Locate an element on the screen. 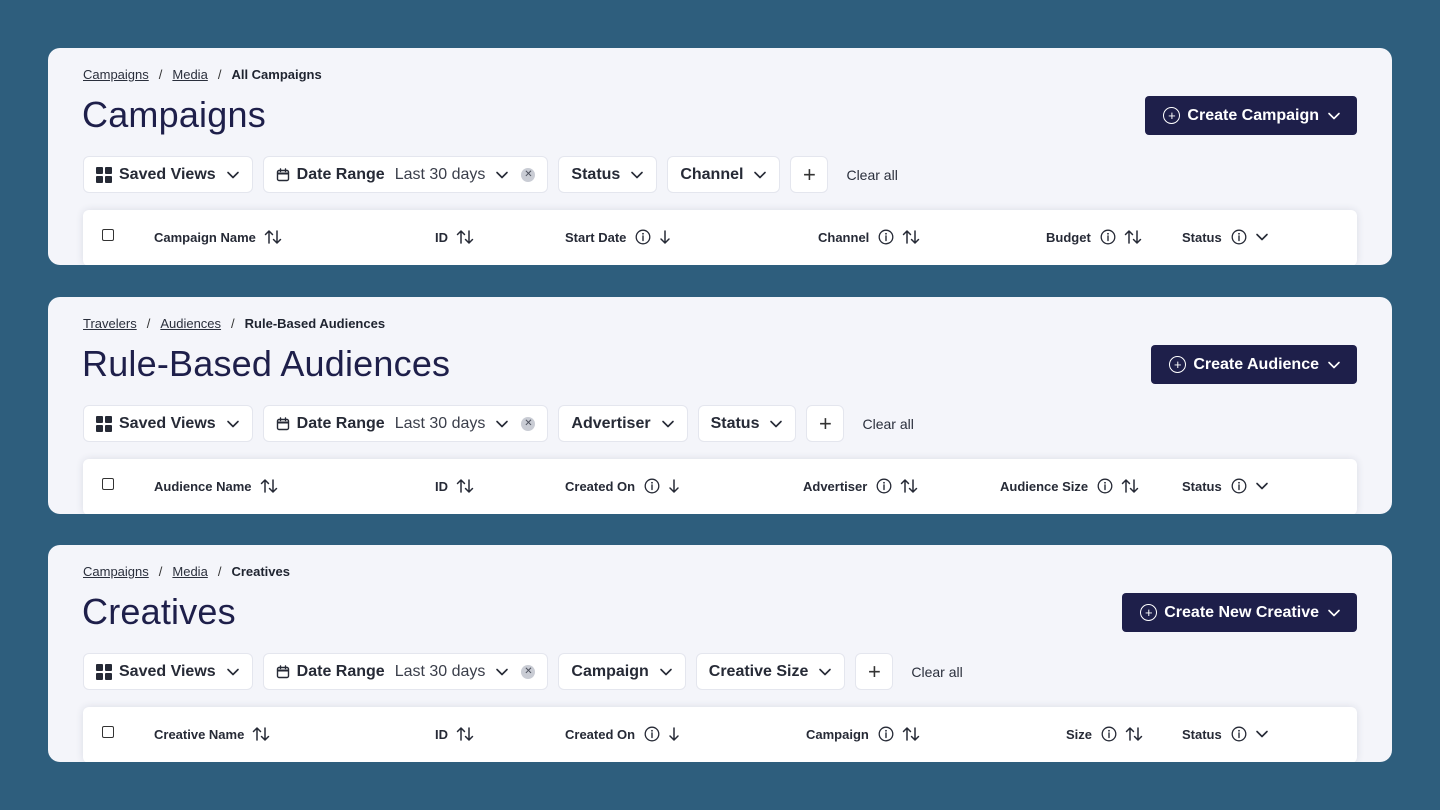  column-header-start-date: Start Date is located at coordinates (618, 237).